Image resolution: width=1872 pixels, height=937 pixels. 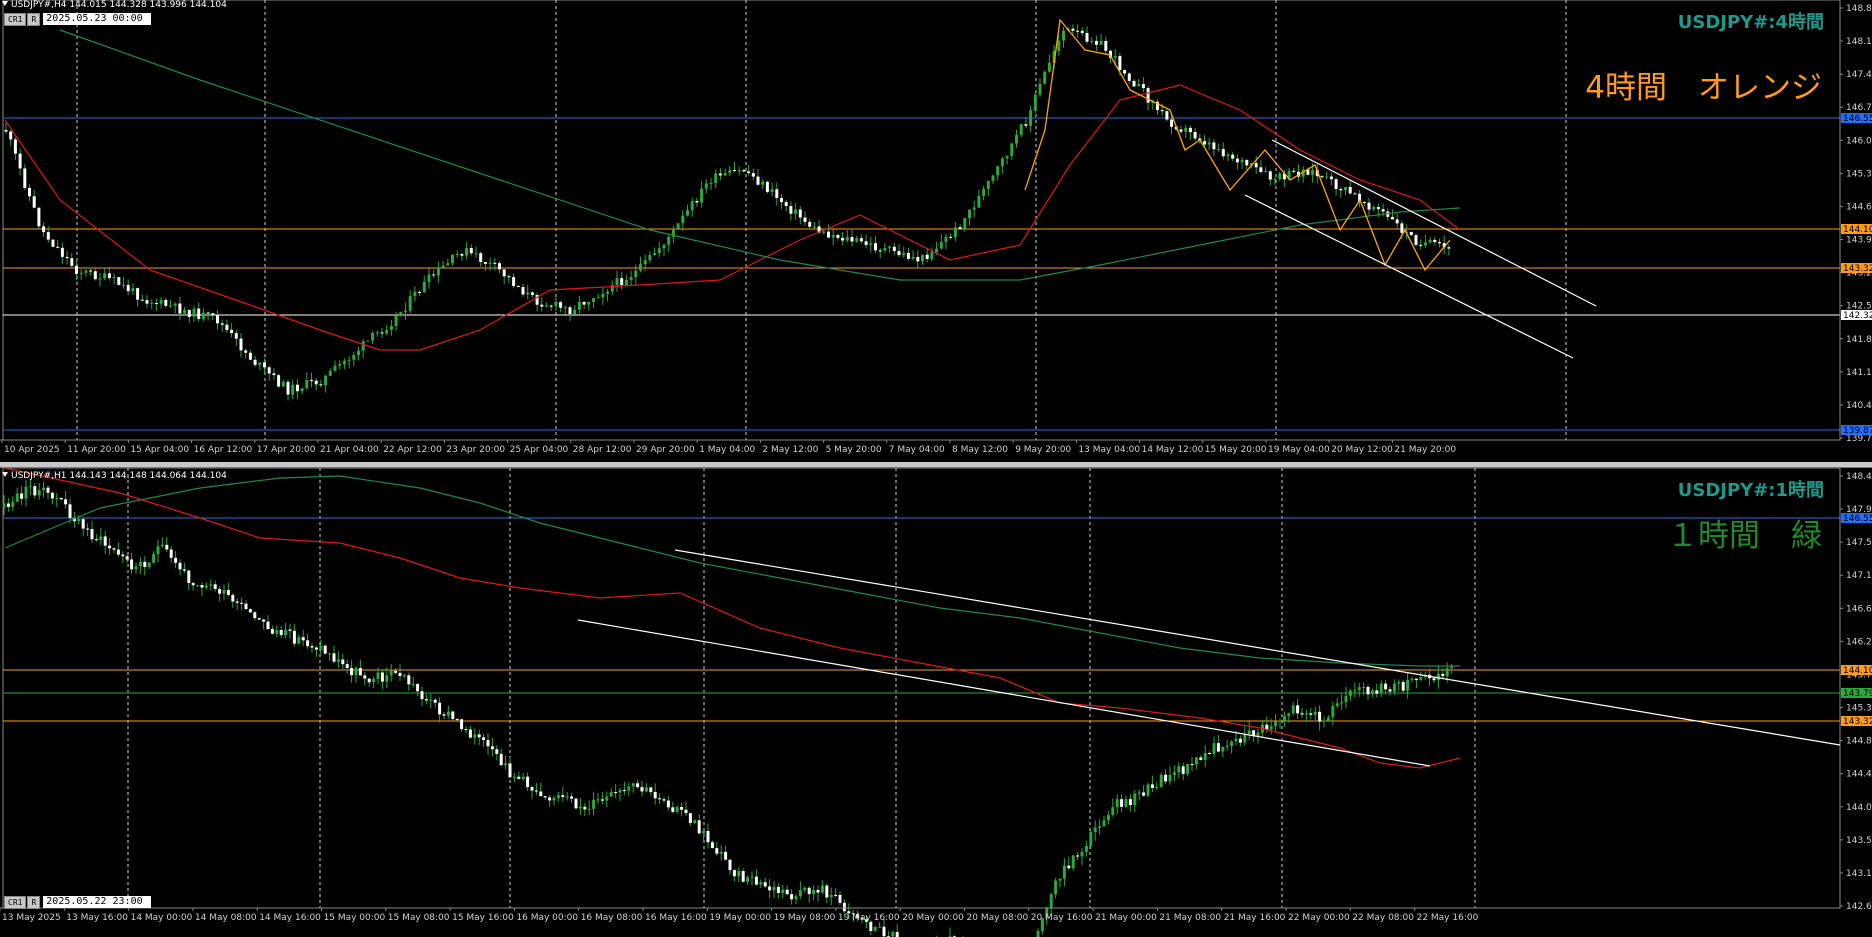 I want to click on price-tag-label: 144.10, so click(x=1857, y=671).